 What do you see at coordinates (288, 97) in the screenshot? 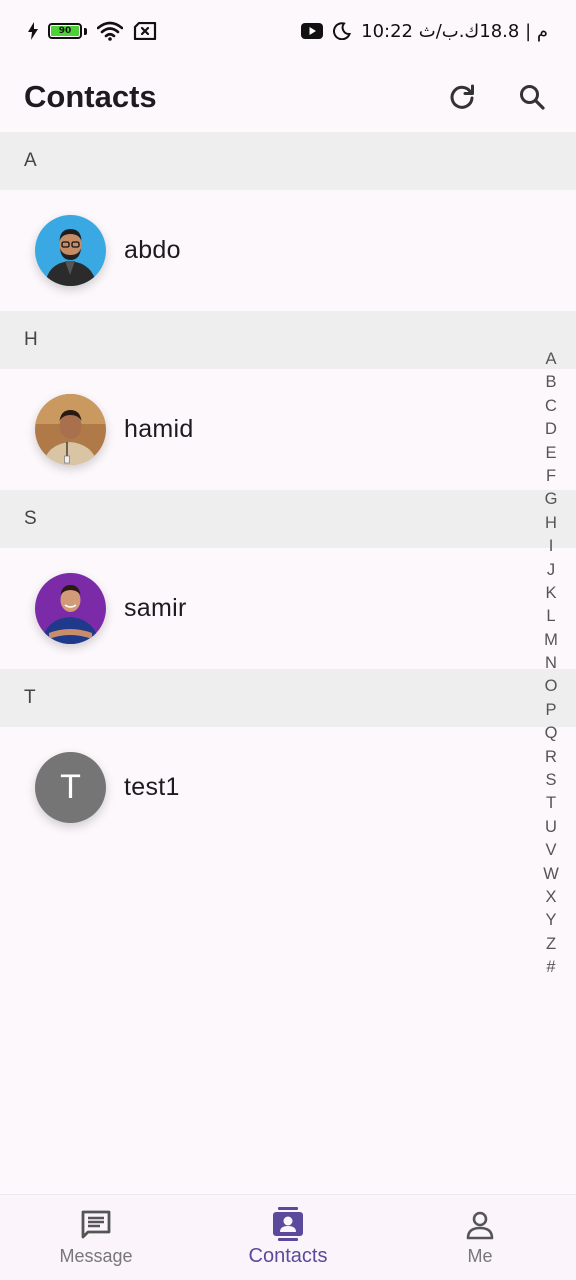
I see `app-bar: Contacts` at bounding box center [288, 97].